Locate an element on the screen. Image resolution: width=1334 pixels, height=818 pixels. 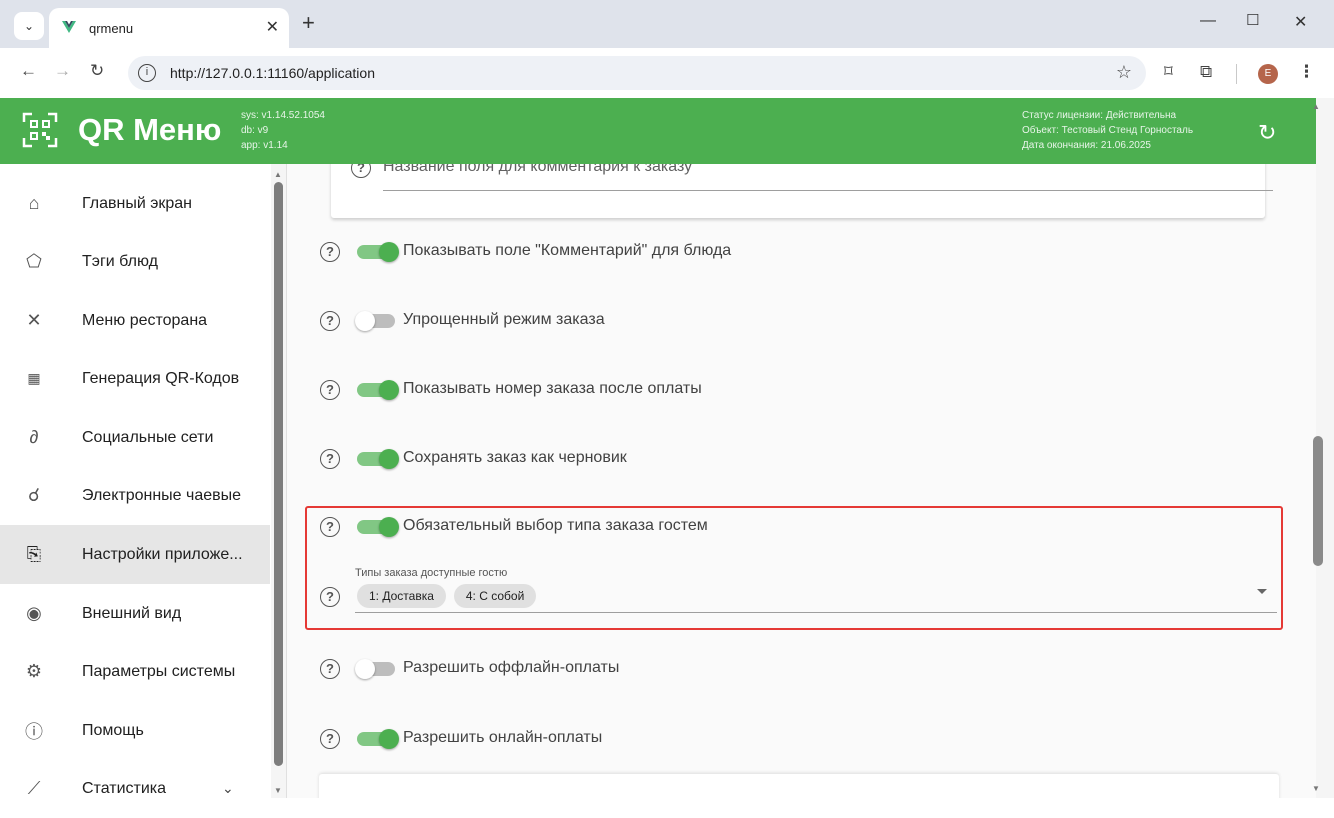
tips-hand-icon: ☌ is located at coordinates (34, 495).